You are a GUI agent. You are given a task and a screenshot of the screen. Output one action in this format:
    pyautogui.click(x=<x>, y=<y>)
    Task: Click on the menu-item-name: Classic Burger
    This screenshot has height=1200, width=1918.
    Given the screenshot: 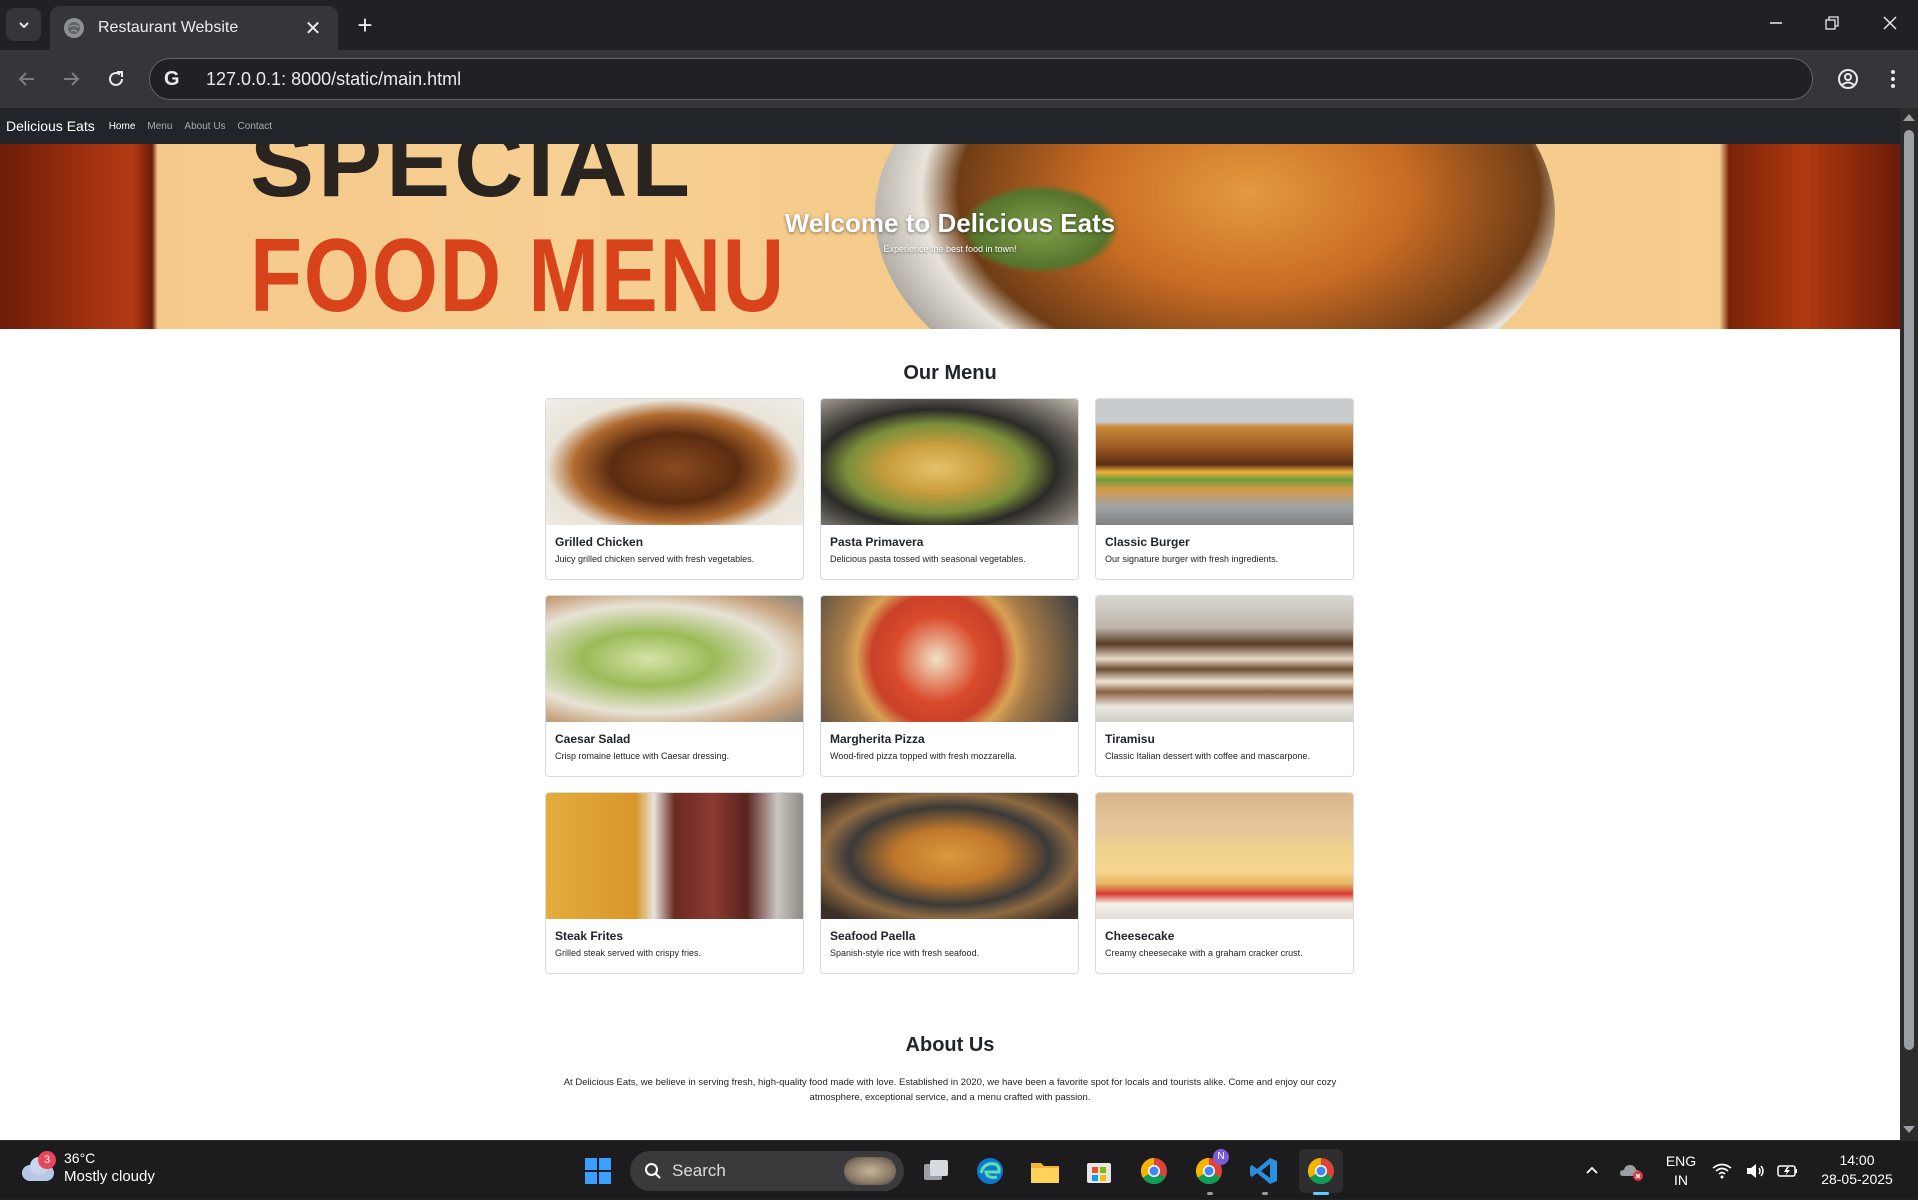 What is the action you would take?
    pyautogui.click(x=1147, y=542)
    